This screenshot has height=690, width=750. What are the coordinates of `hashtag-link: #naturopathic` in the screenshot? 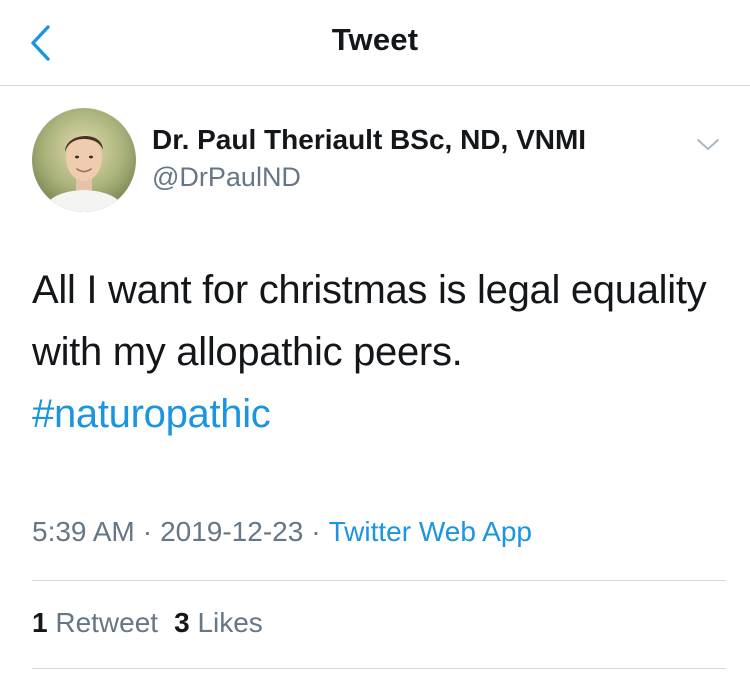 It's located at (377, 414).